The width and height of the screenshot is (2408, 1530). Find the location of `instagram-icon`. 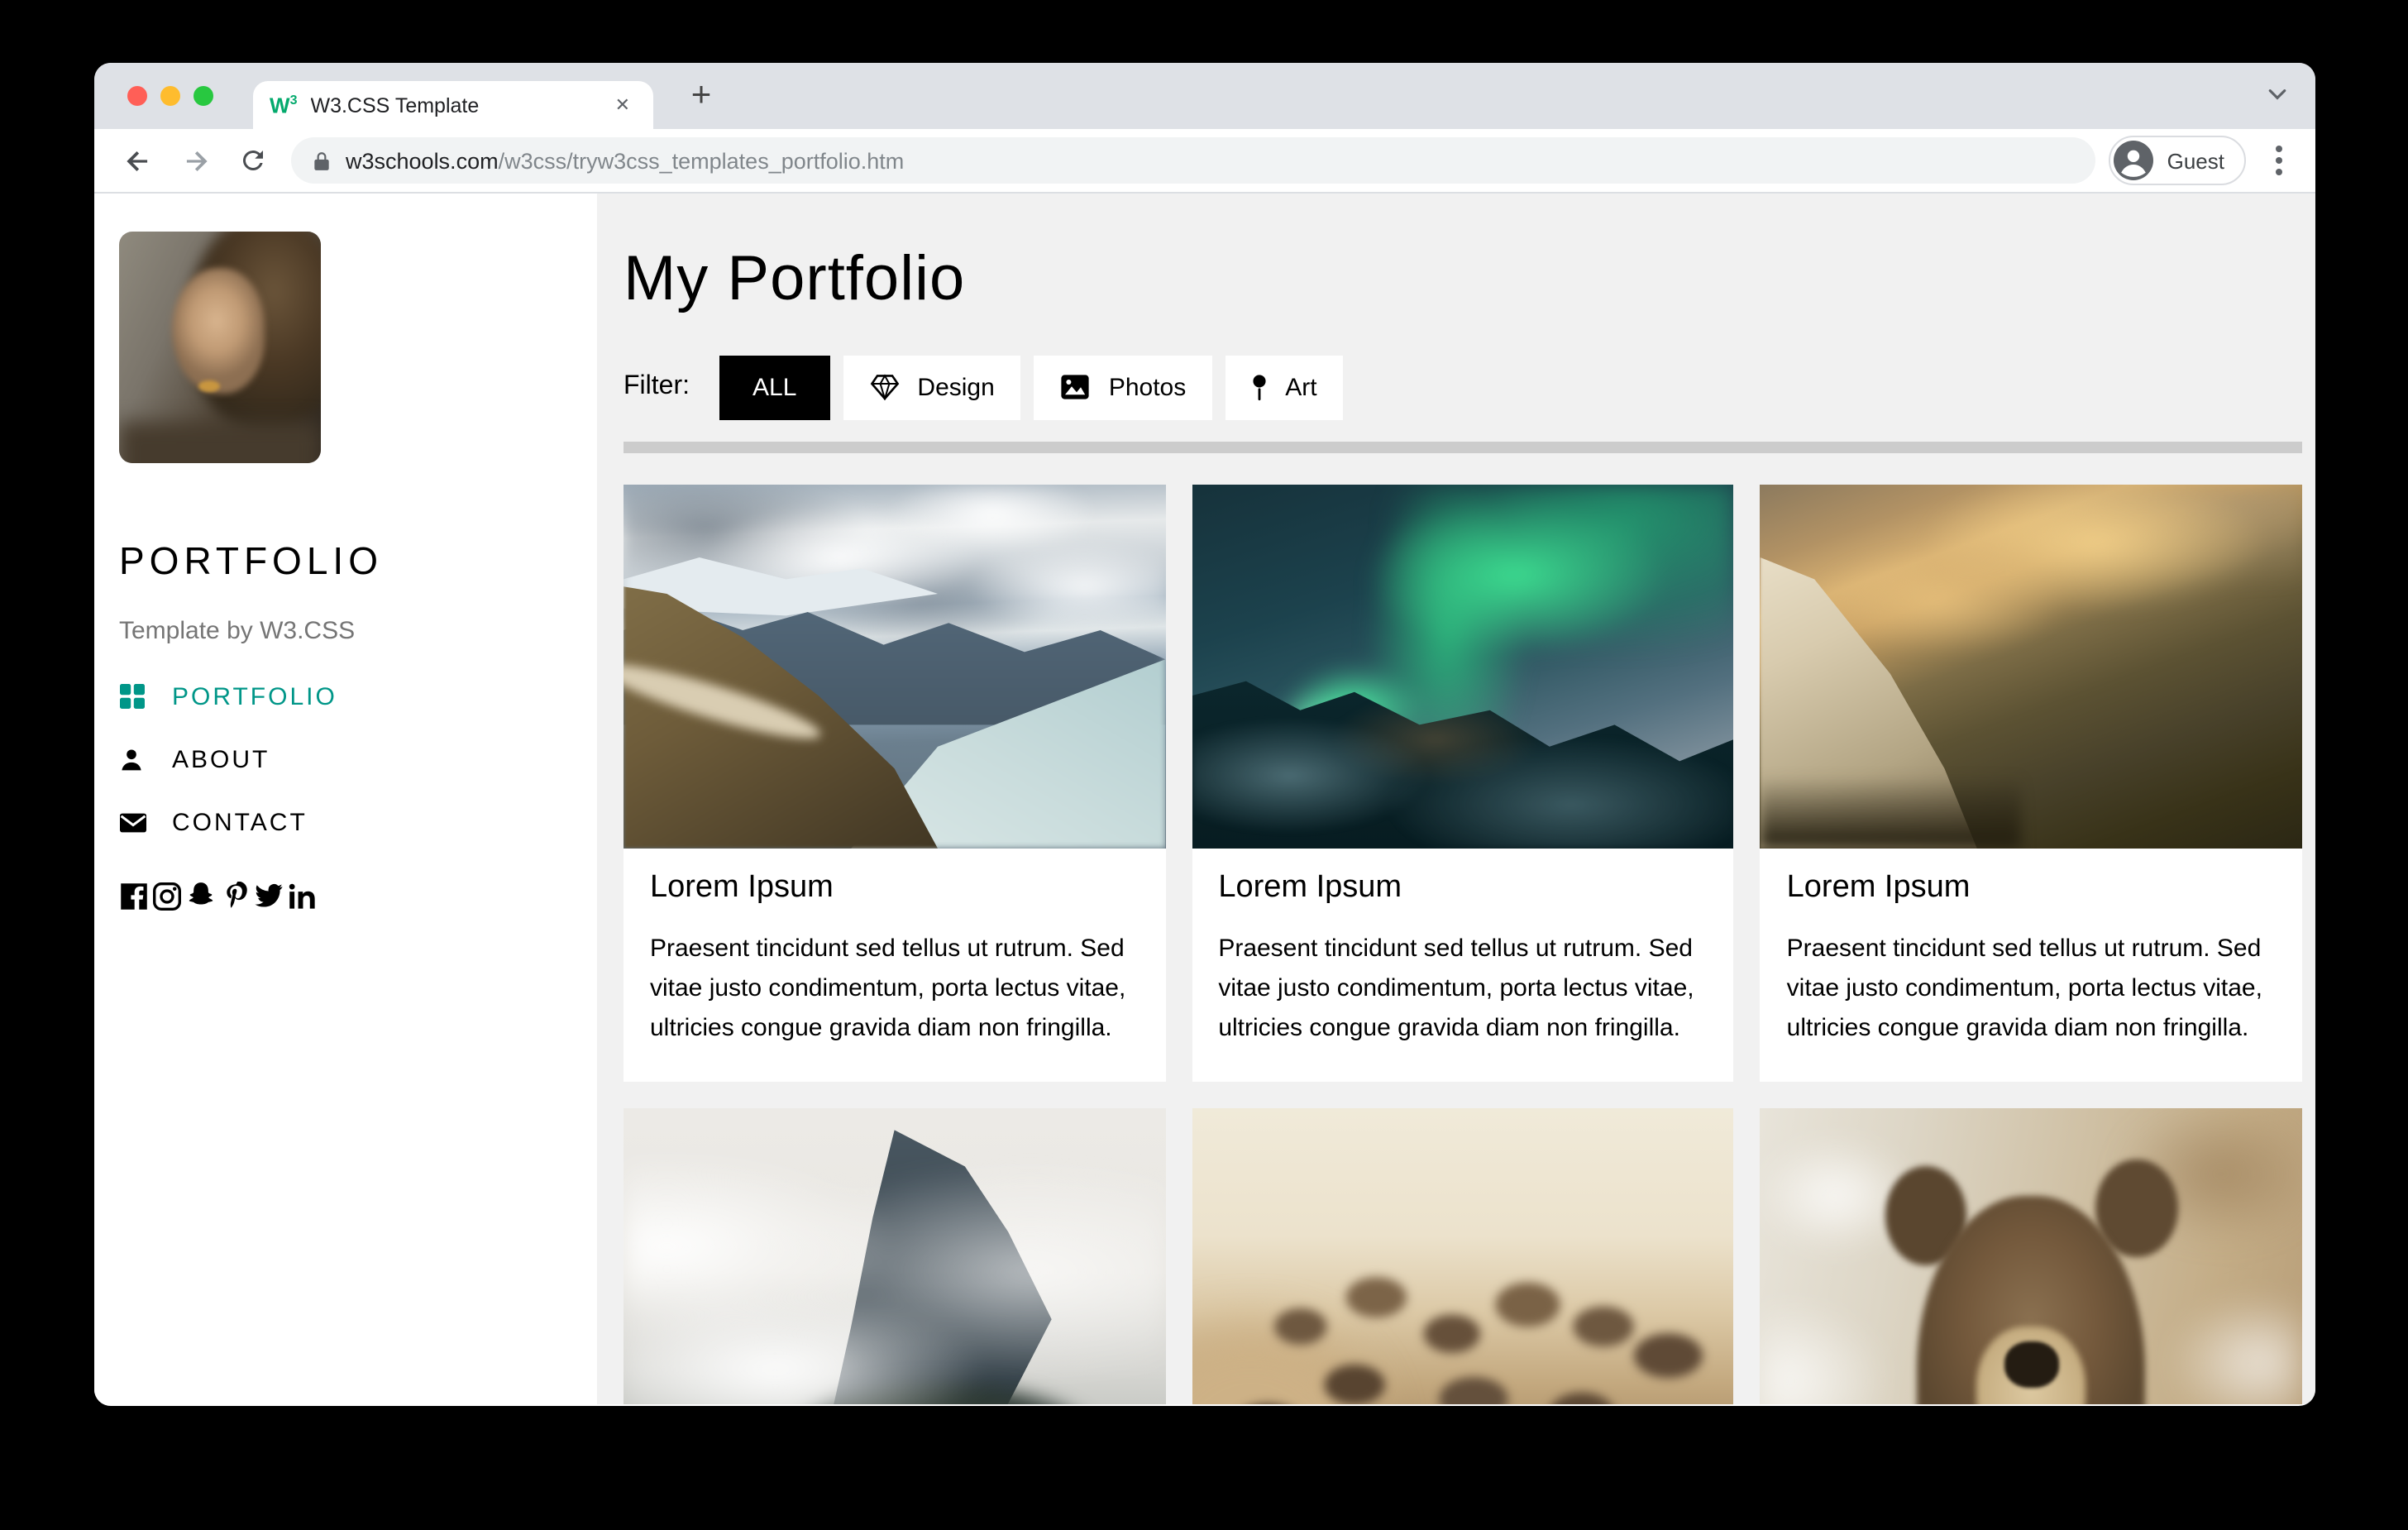

instagram-icon is located at coordinates (167, 896).